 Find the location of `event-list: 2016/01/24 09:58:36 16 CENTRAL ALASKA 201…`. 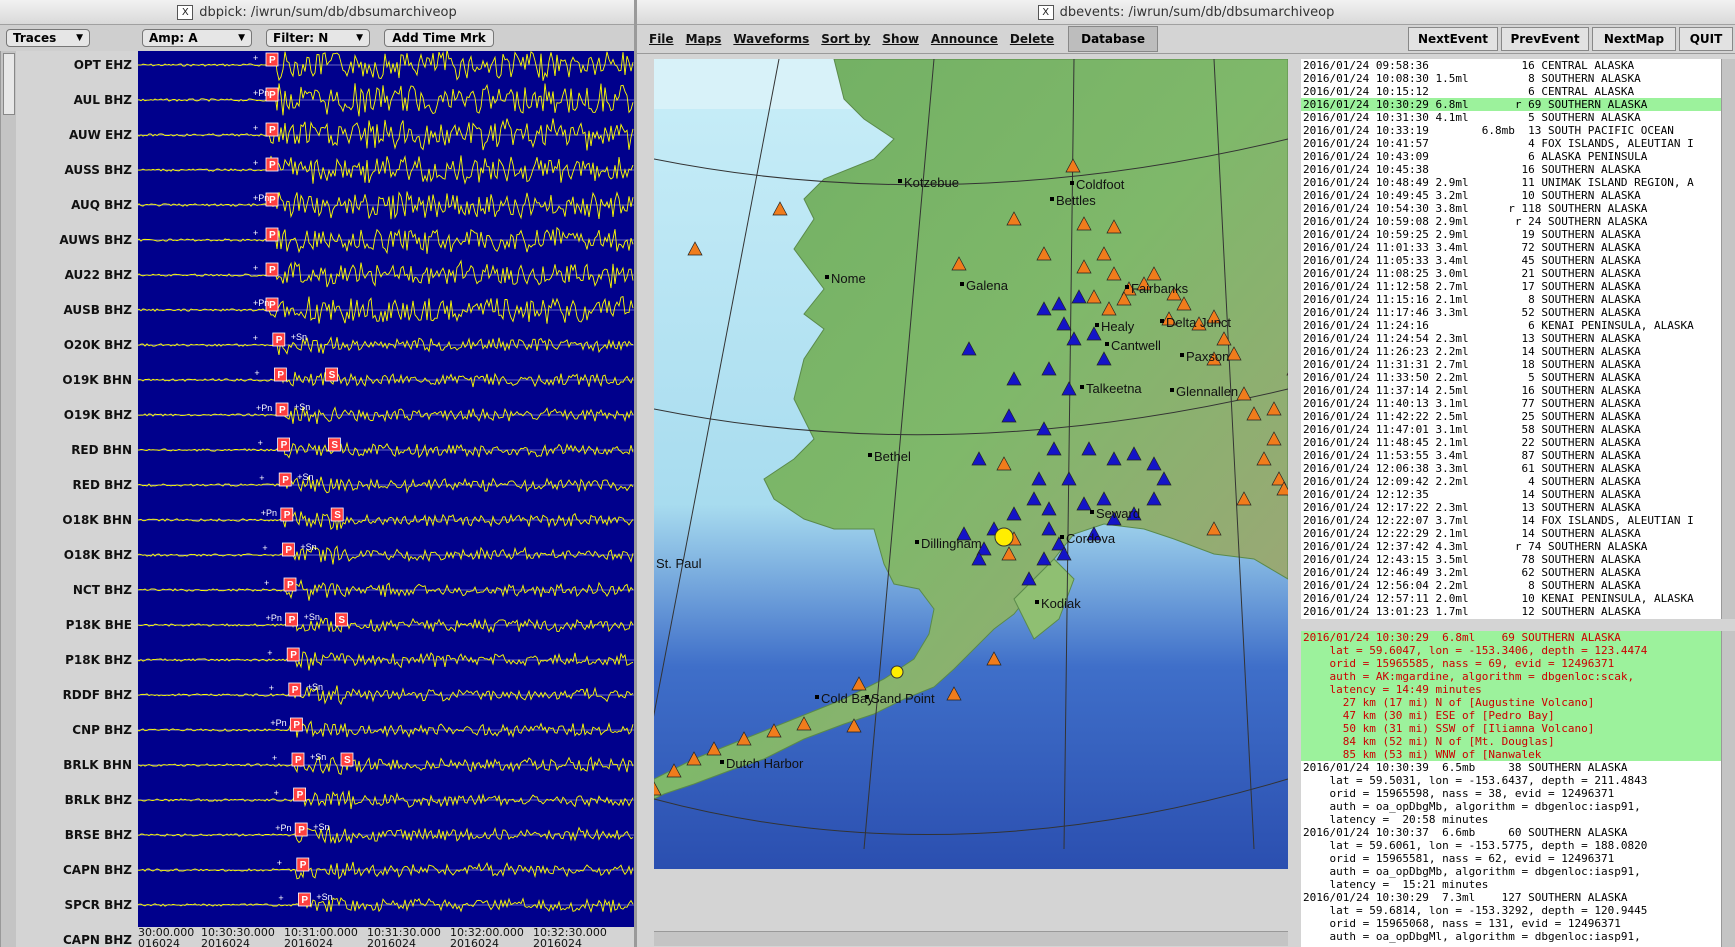

event-list: 2016/01/24 09:58:36 16 CENTRAL ALASKA 201… is located at coordinates (1518, 339).